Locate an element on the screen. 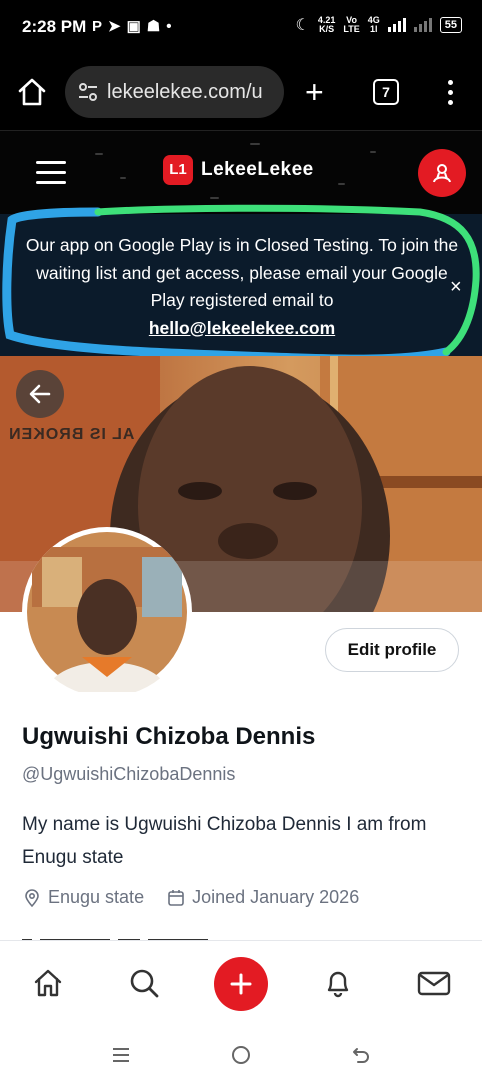  status-time: 2:28 PM is located at coordinates (54, 26).